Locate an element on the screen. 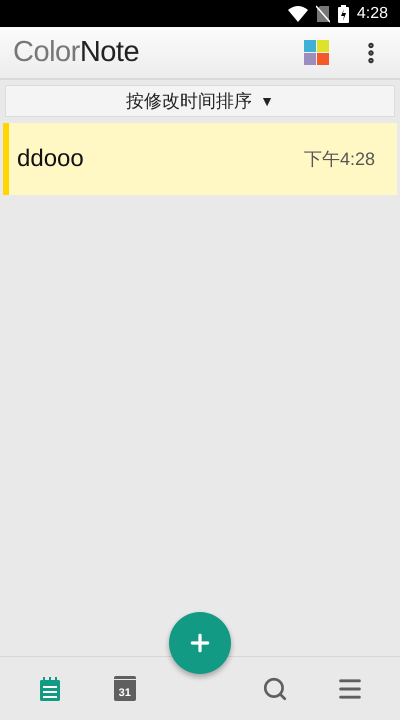 The image size is (400, 720). notepad-icon is located at coordinates (50, 689).